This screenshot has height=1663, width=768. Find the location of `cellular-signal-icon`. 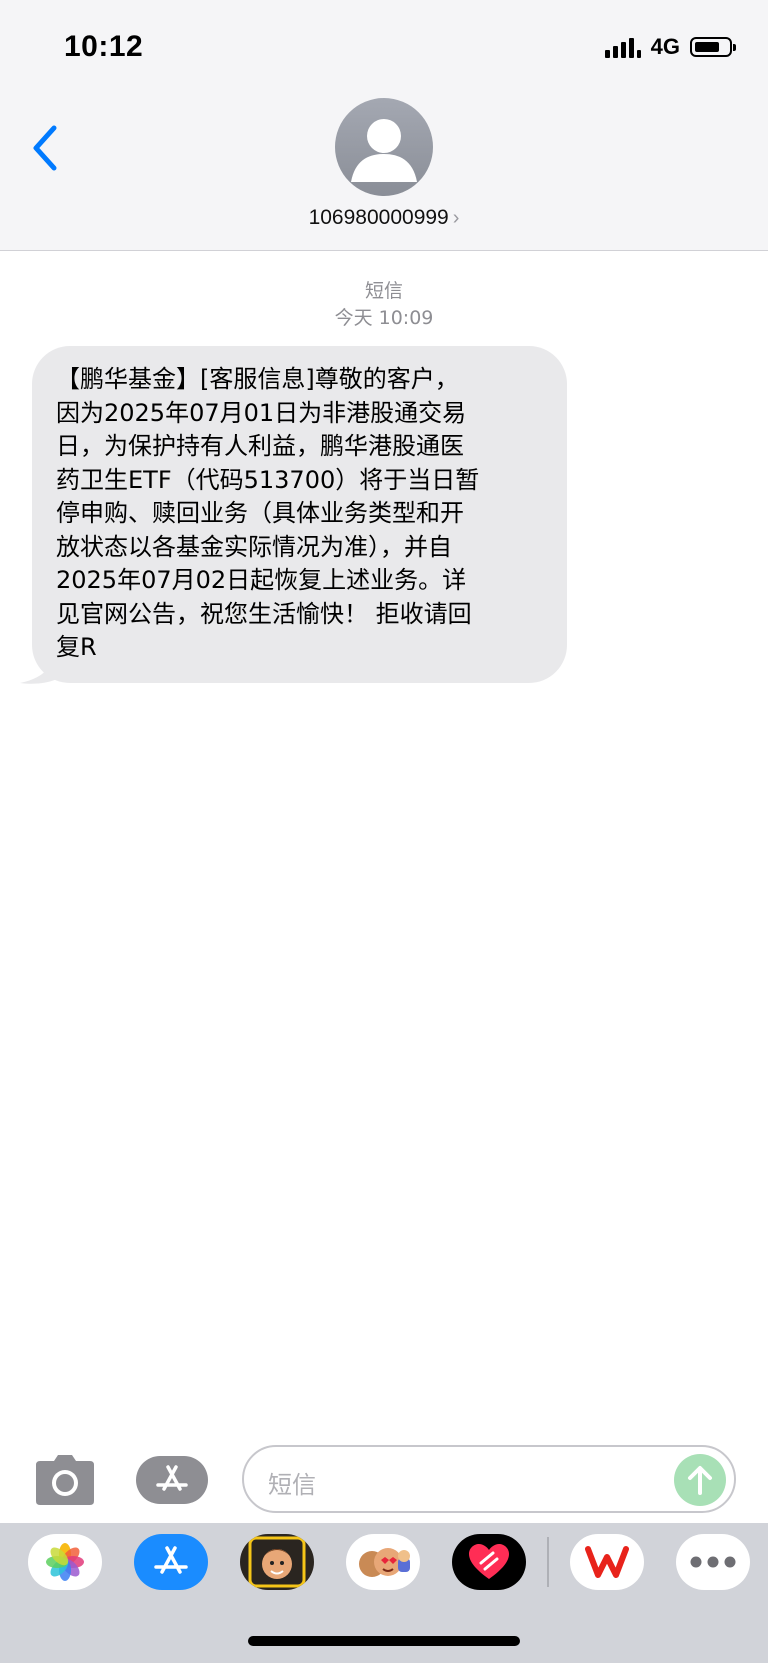

cellular-signal-icon is located at coordinates (622, 47).